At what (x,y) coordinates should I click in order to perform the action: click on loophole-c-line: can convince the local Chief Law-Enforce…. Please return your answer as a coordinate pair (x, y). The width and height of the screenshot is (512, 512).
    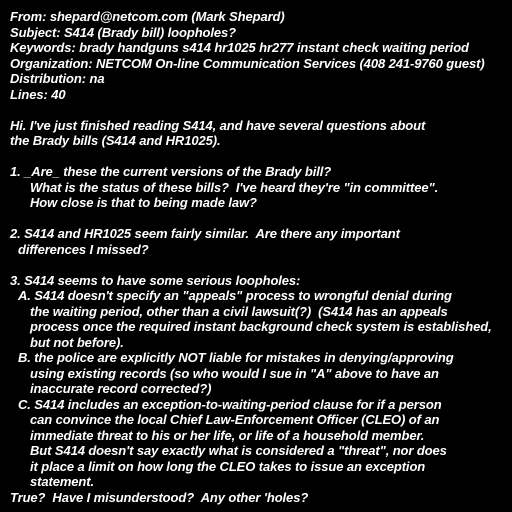
    Looking at the image, I should click on (235, 419).